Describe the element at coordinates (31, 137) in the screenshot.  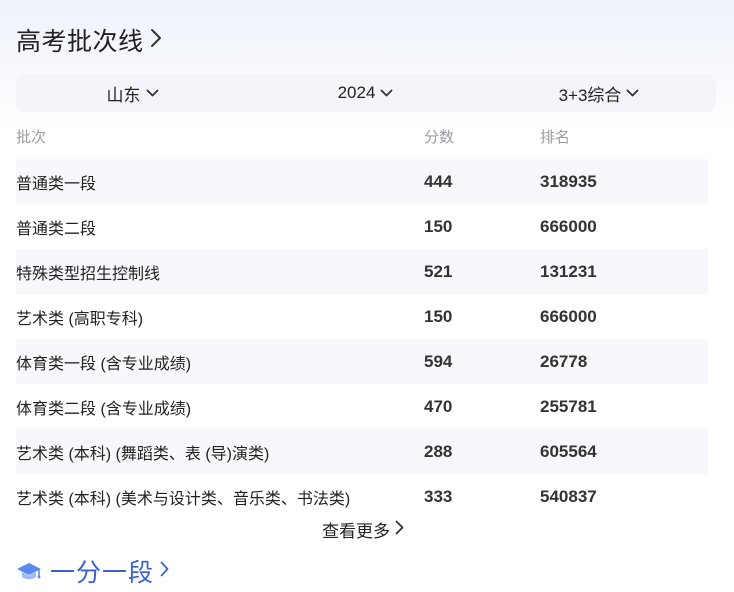
I see `header-batch: 批次` at that location.